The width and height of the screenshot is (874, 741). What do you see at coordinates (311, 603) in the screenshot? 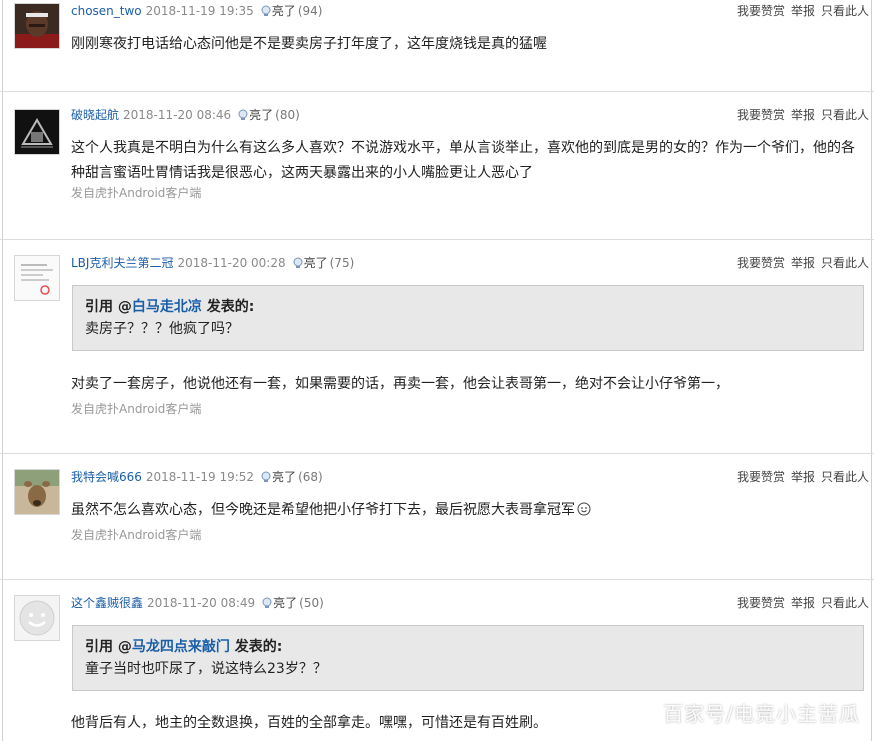
I see `light-count: (50)` at bounding box center [311, 603].